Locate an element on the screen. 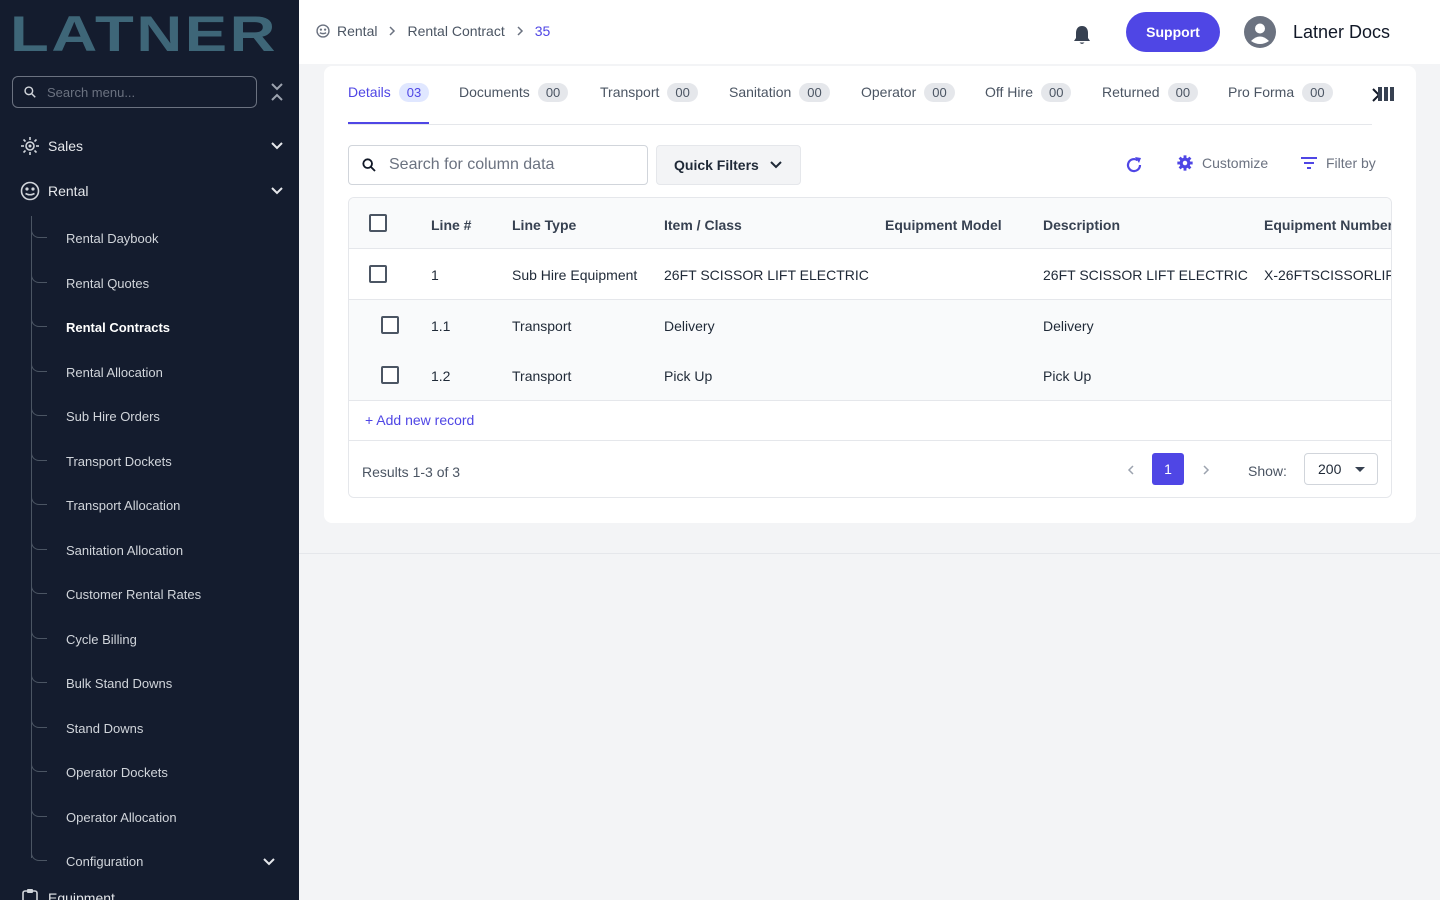 The height and width of the screenshot is (900, 1440). cell-line-type: Sub Hire Equipment is located at coordinates (575, 275).